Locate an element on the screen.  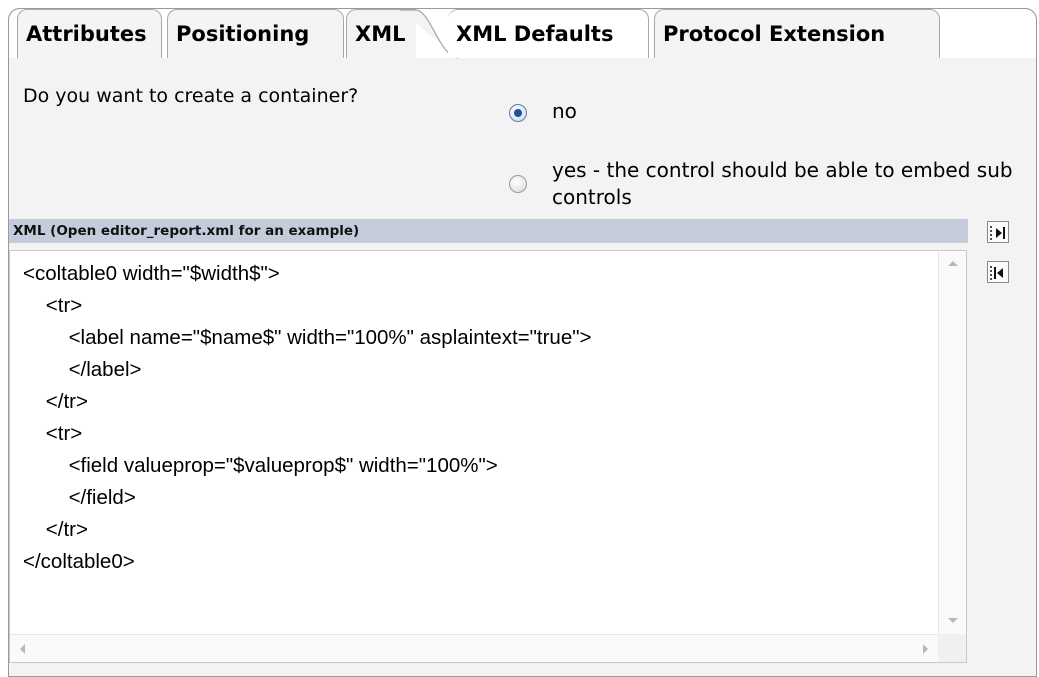
code-line: </field> is located at coordinates (102, 497).